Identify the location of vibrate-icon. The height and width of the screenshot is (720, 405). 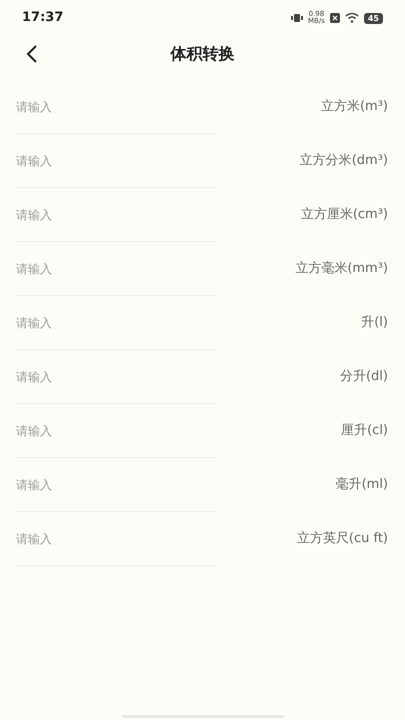
(297, 18).